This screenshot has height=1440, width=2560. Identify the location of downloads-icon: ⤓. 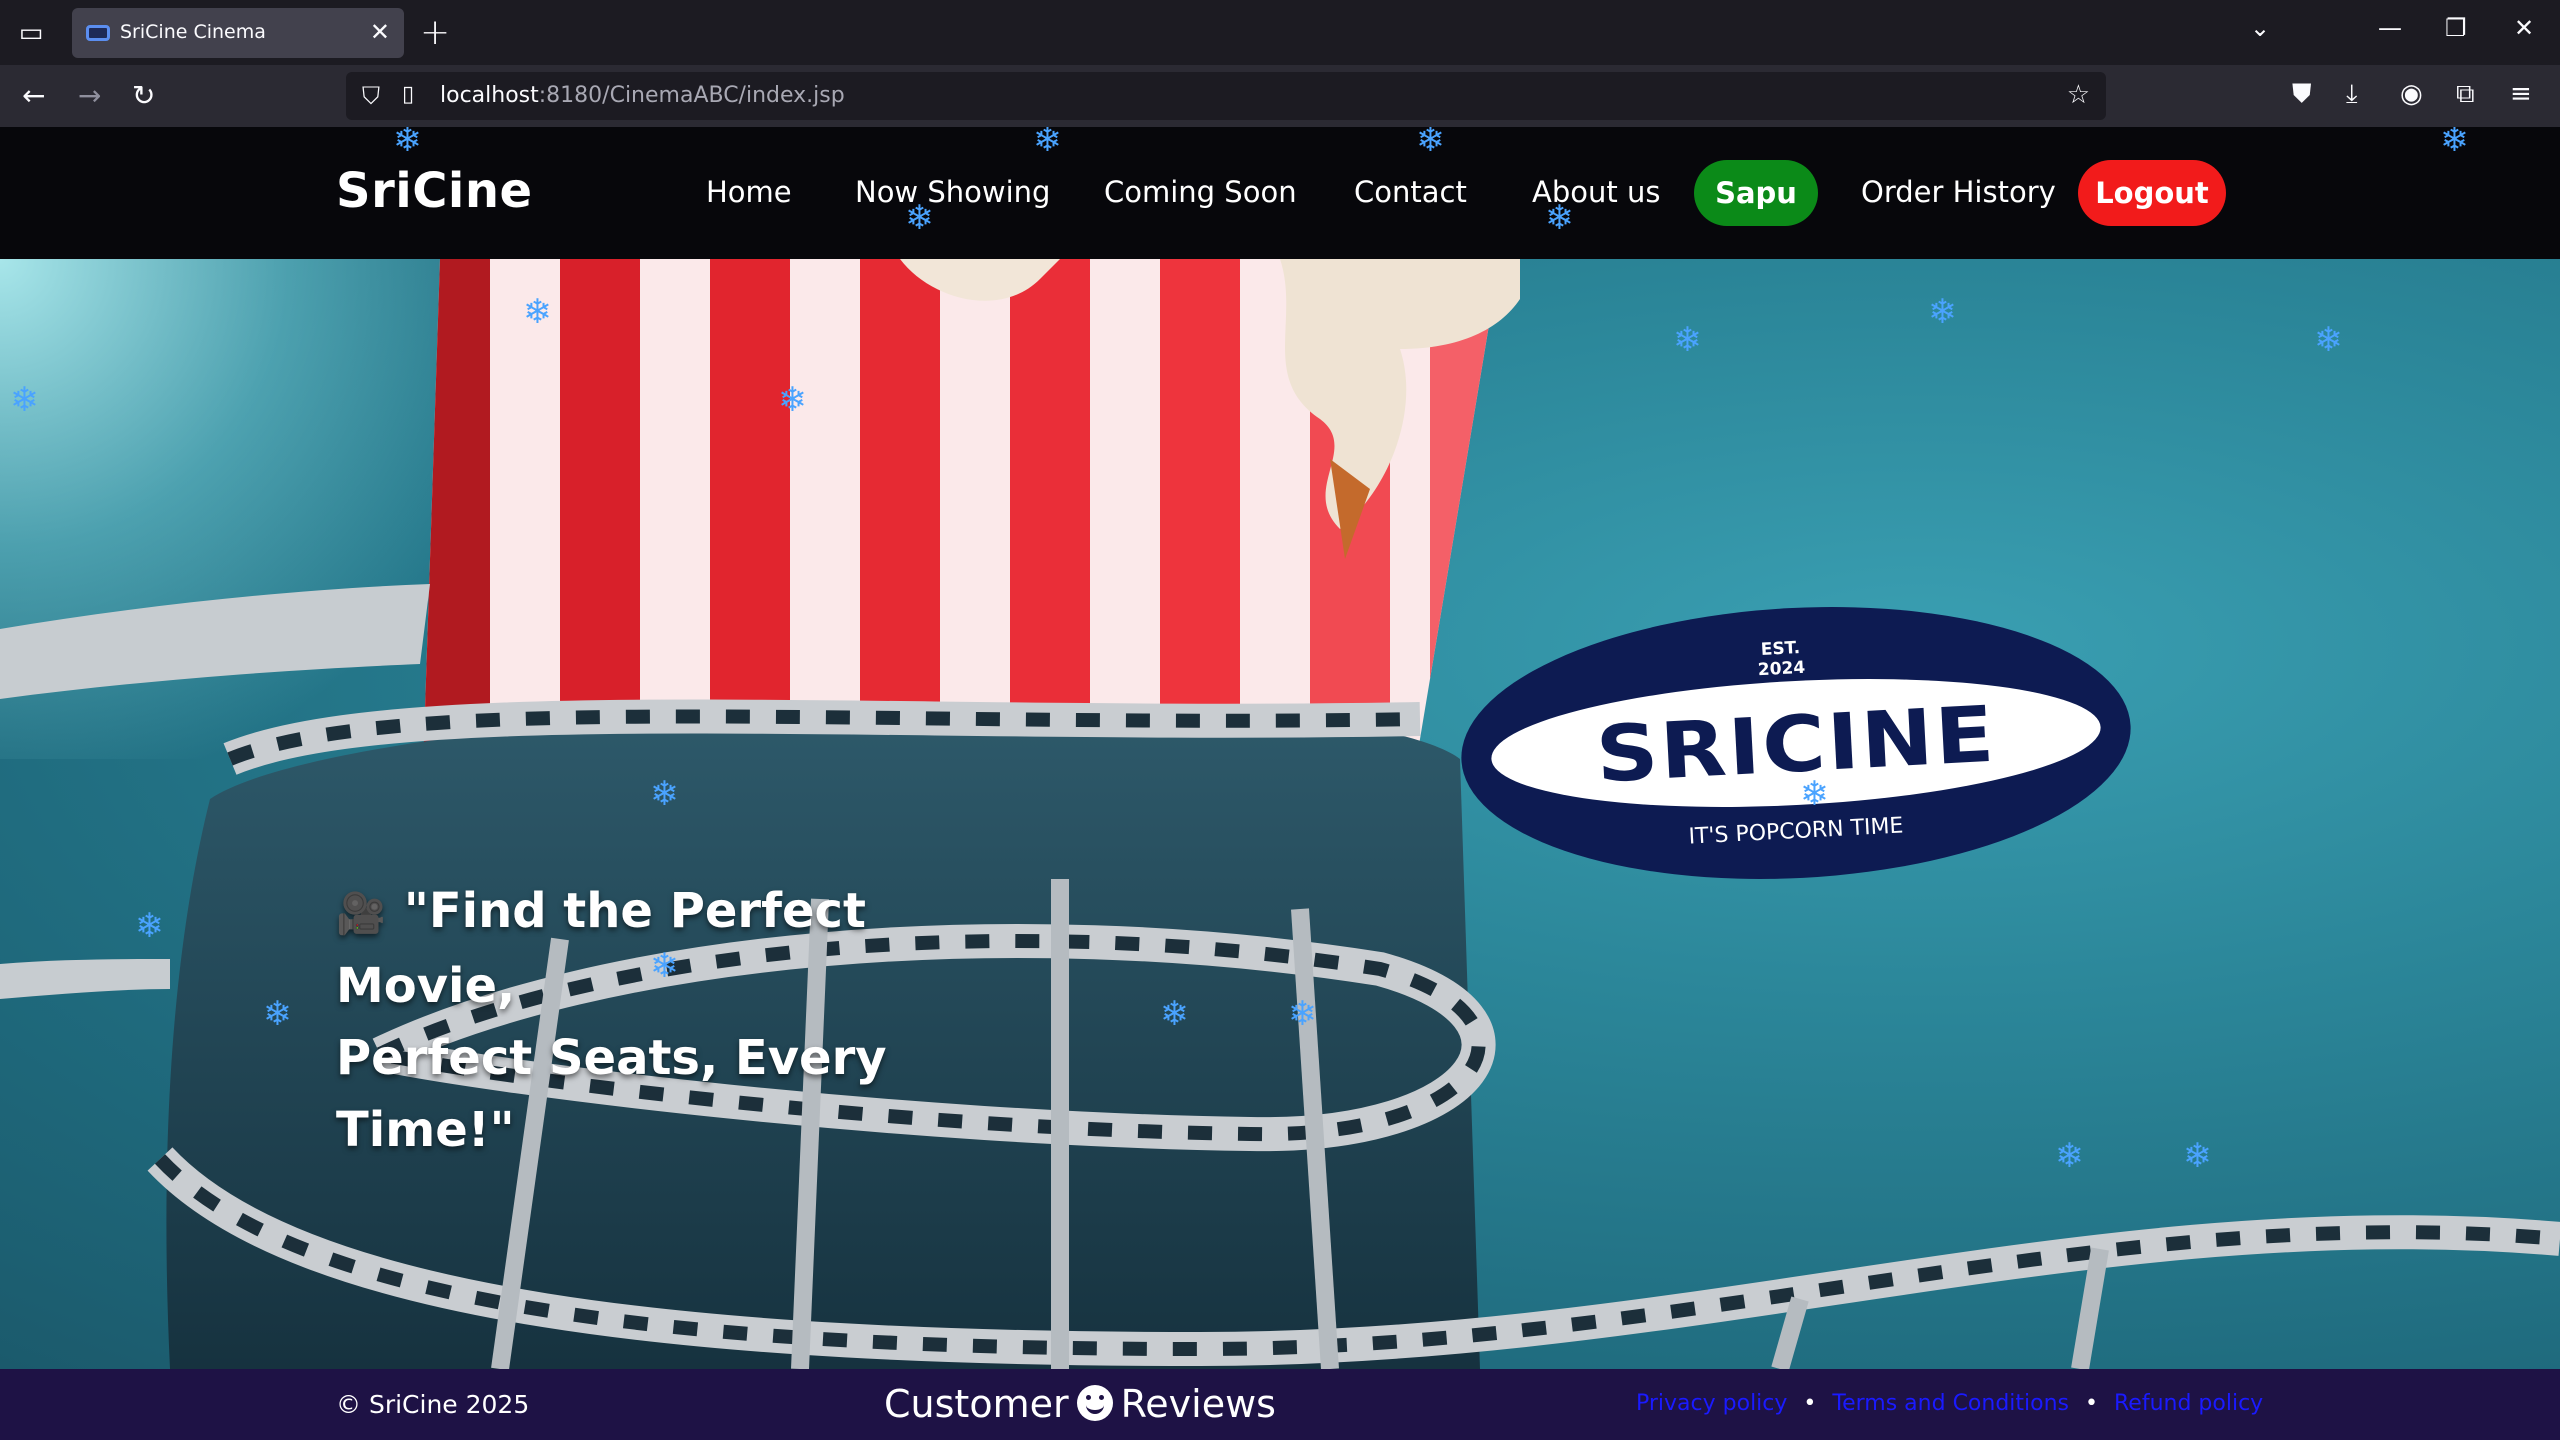
(2352, 94).